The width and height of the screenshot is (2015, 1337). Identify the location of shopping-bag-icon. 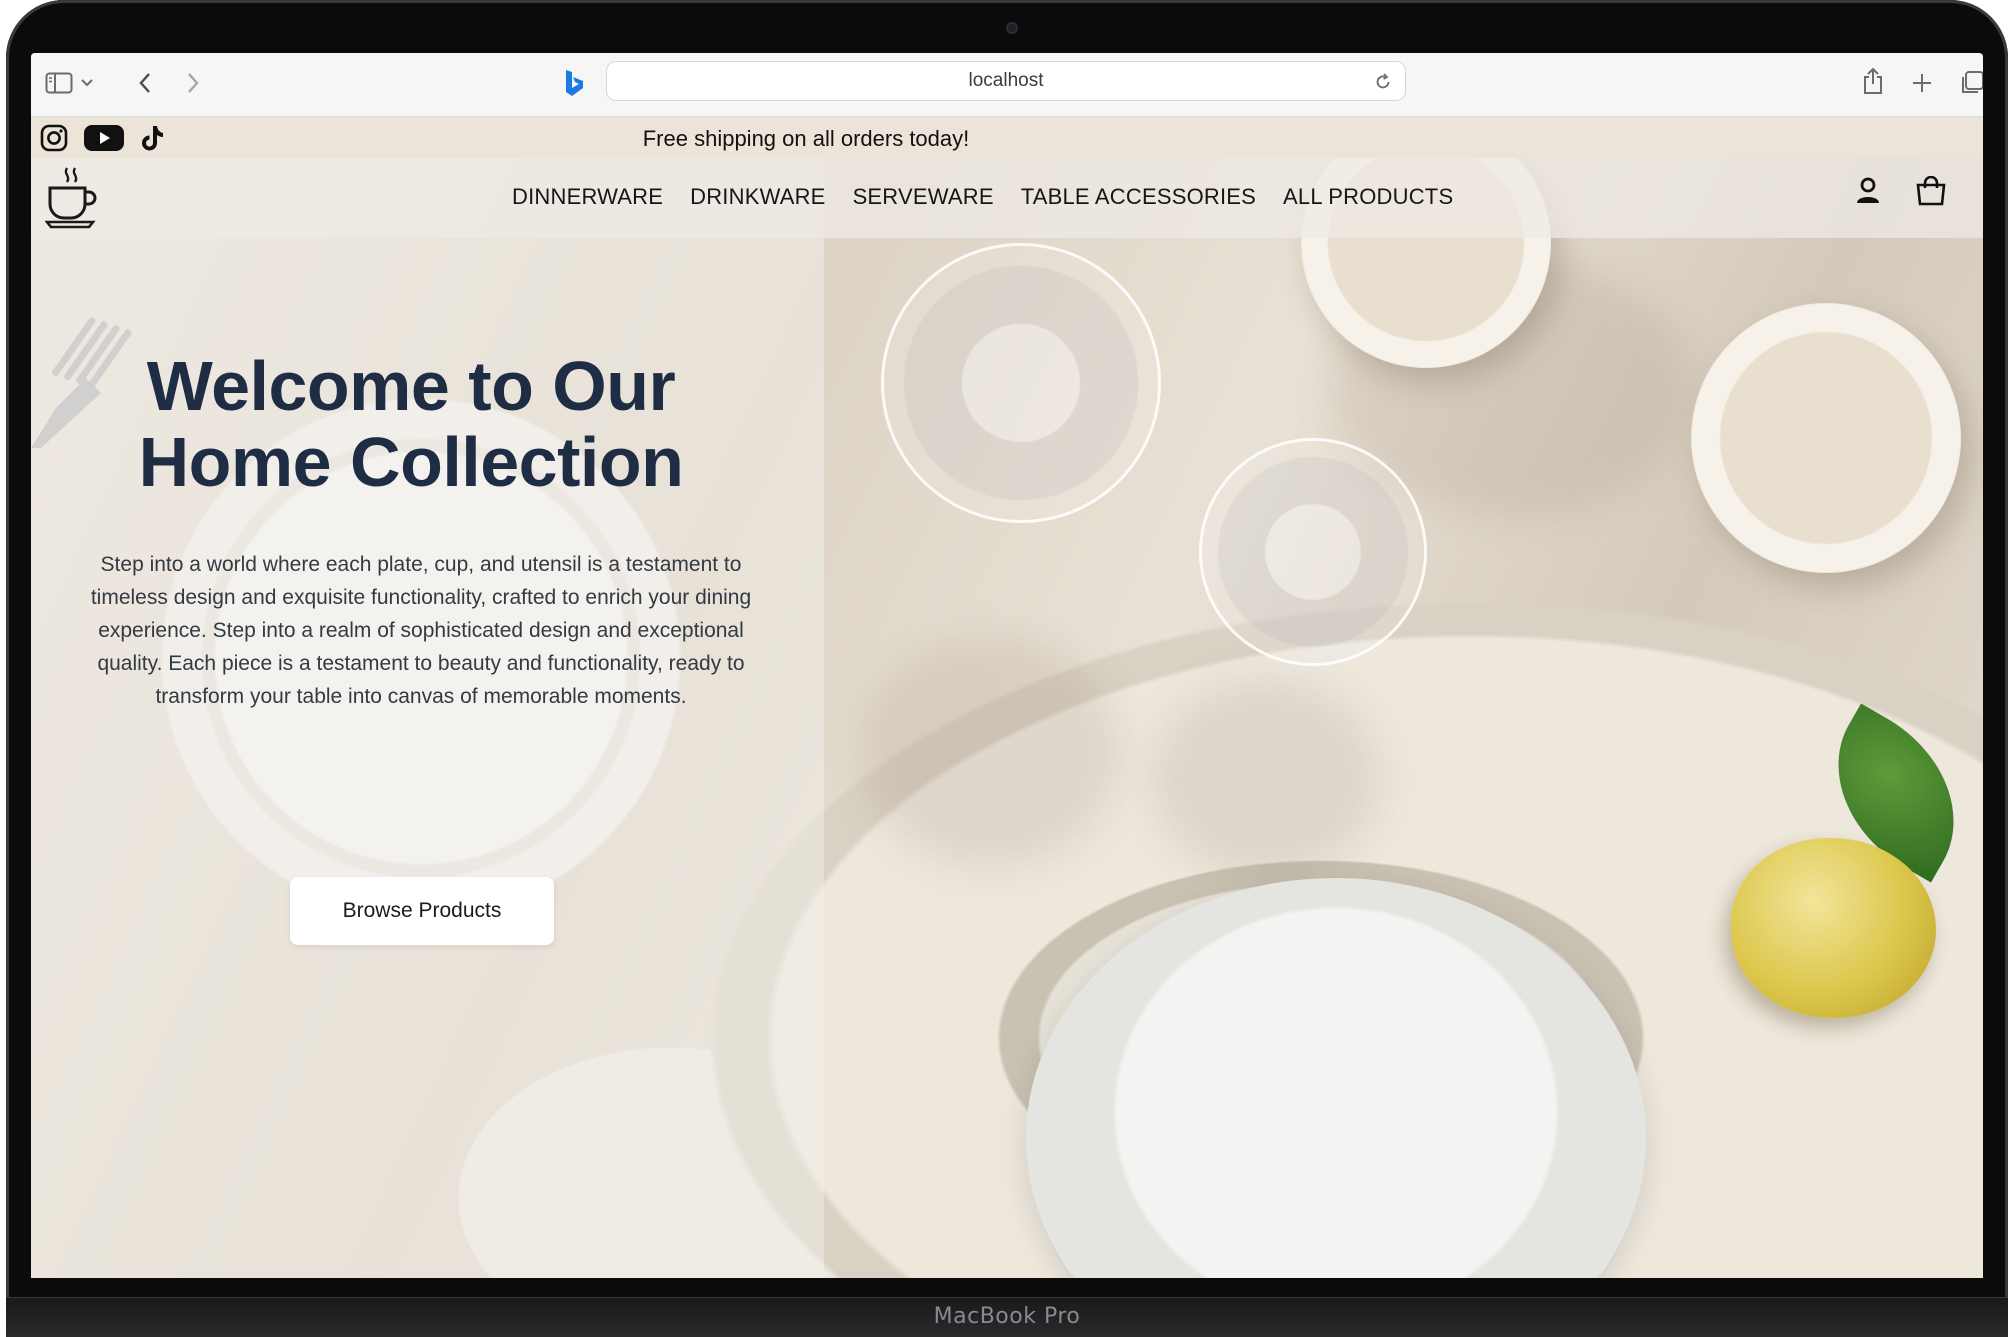
(1931, 191).